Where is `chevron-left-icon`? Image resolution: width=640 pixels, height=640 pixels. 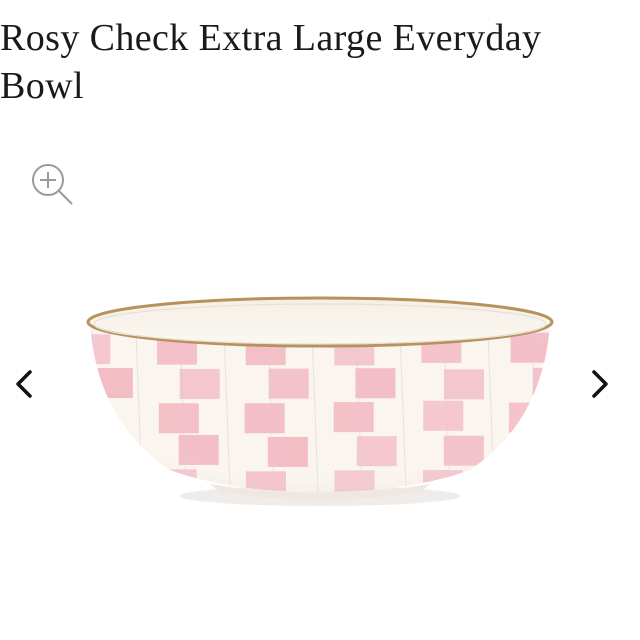
chevron-left-icon is located at coordinates (23, 384).